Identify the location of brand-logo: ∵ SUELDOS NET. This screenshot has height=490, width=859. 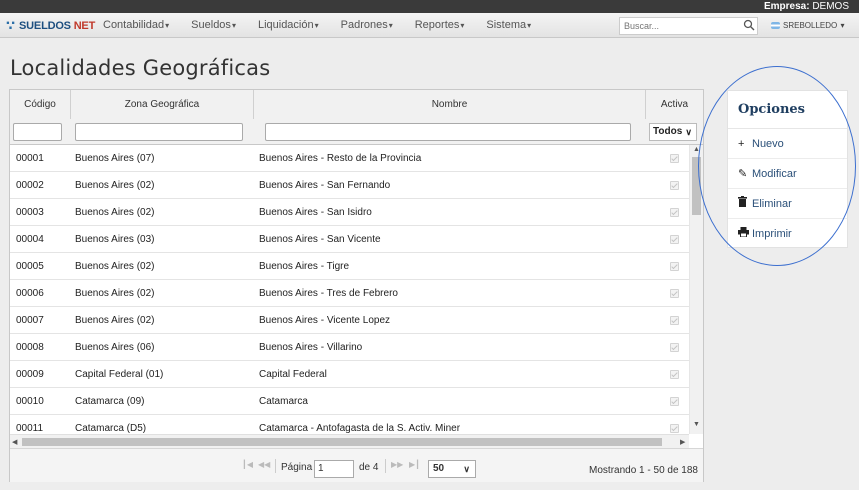
(50, 26).